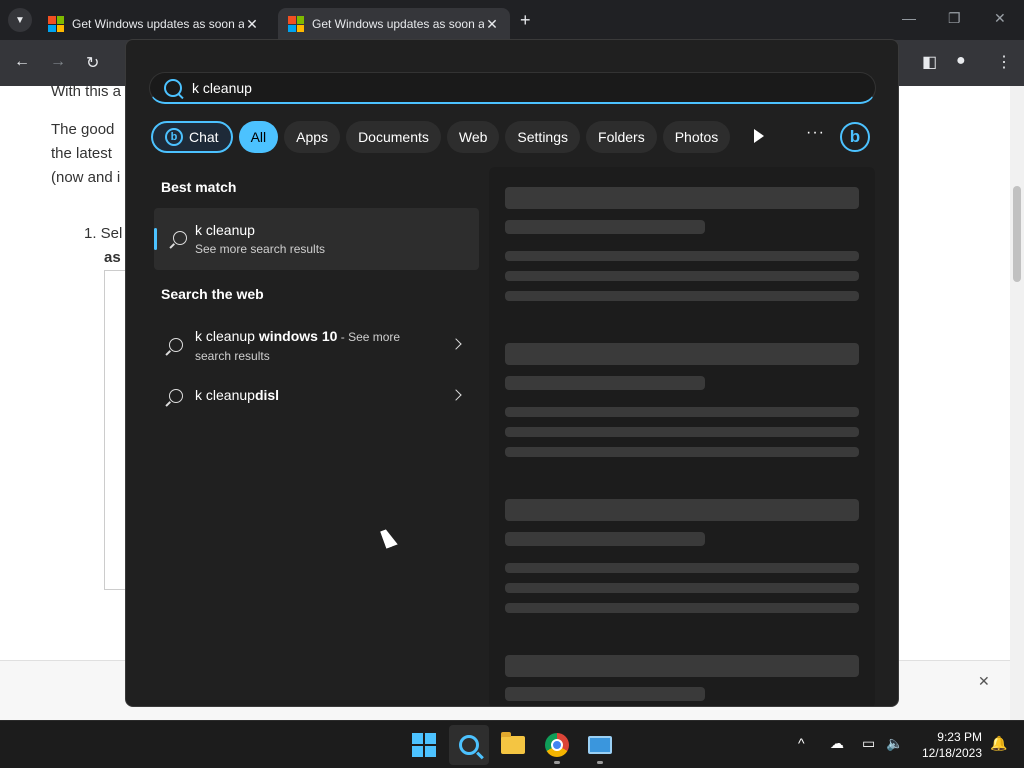  Describe the element at coordinates (929, 62) in the screenshot. I see `side-panel-icon: ◧` at that location.